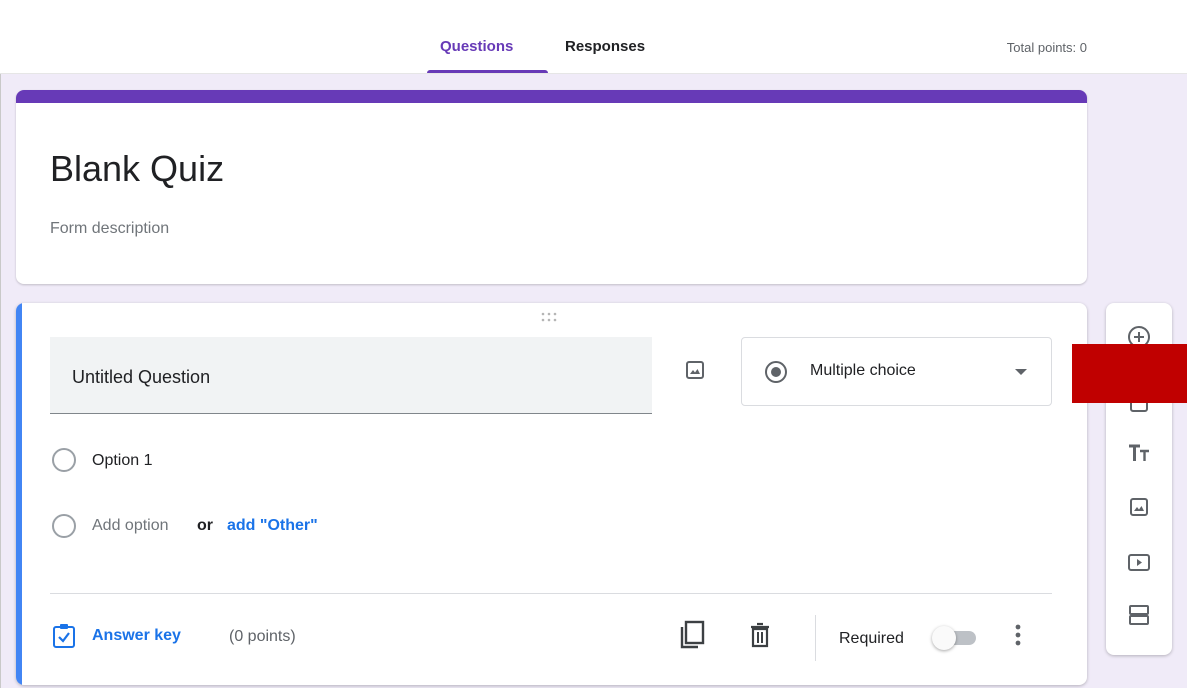 This screenshot has height=688, width=1187. I want to click on answer-key-icon, so click(64, 636).